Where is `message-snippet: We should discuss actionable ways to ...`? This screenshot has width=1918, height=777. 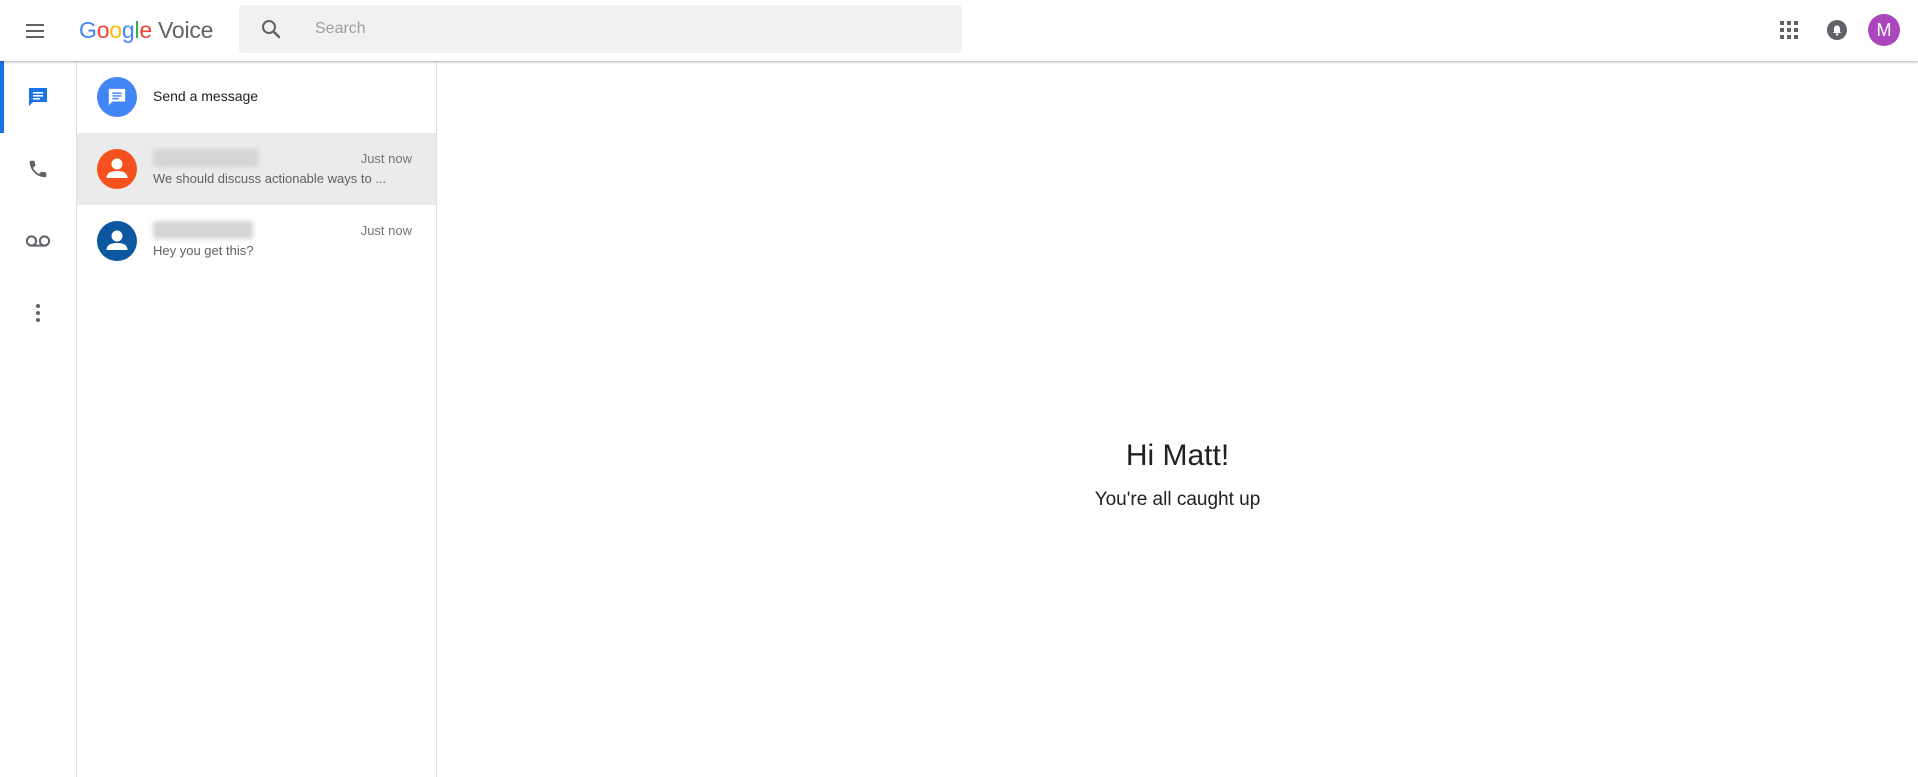
message-snippet: We should discuss actionable ways to ... is located at coordinates (270, 178).